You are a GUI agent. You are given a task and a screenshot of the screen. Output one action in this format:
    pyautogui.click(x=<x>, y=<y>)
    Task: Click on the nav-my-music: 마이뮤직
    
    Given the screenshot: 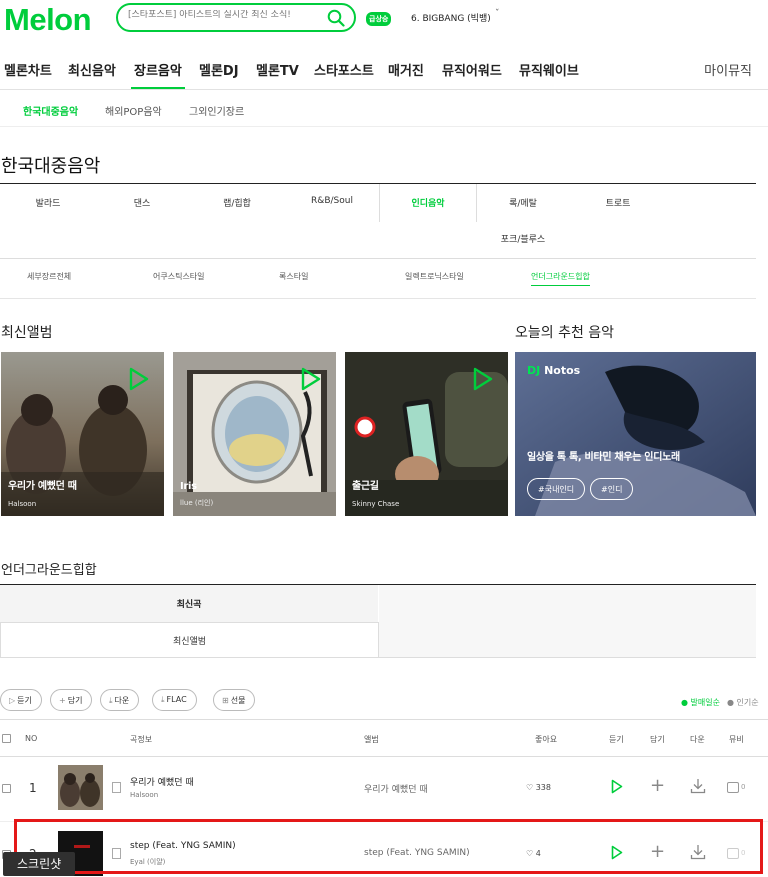 What is the action you would take?
    pyautogui.click(x=728, y=69)
    